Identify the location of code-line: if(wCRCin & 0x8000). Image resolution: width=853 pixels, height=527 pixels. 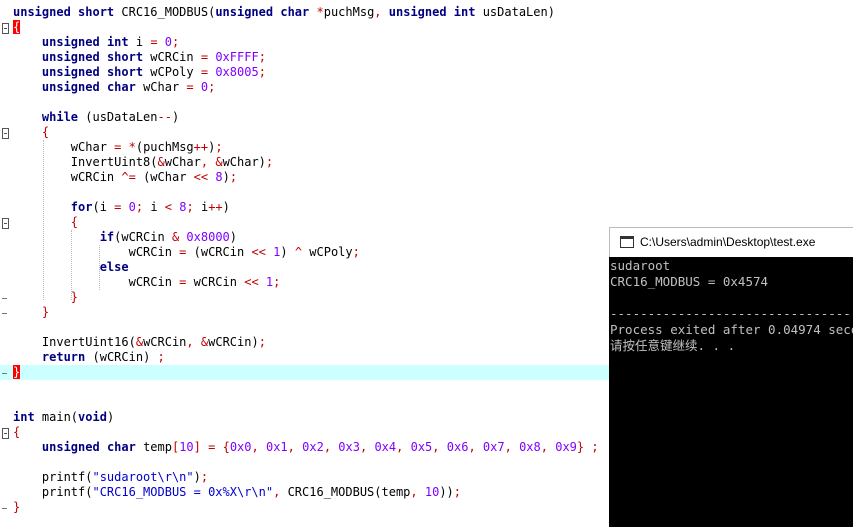
(125, 237).